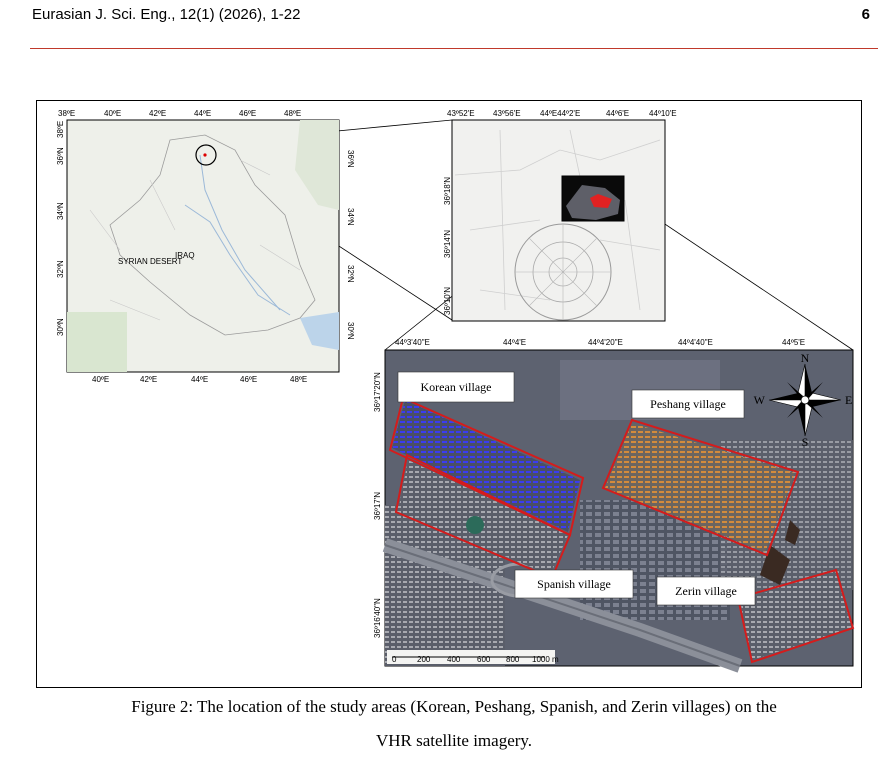 This screenshot has height=758, width=896. Describe the element at coordinates (560, 113) in the screenshot. I see `map2-top-tick: 44ºE44º2'E` at that location.